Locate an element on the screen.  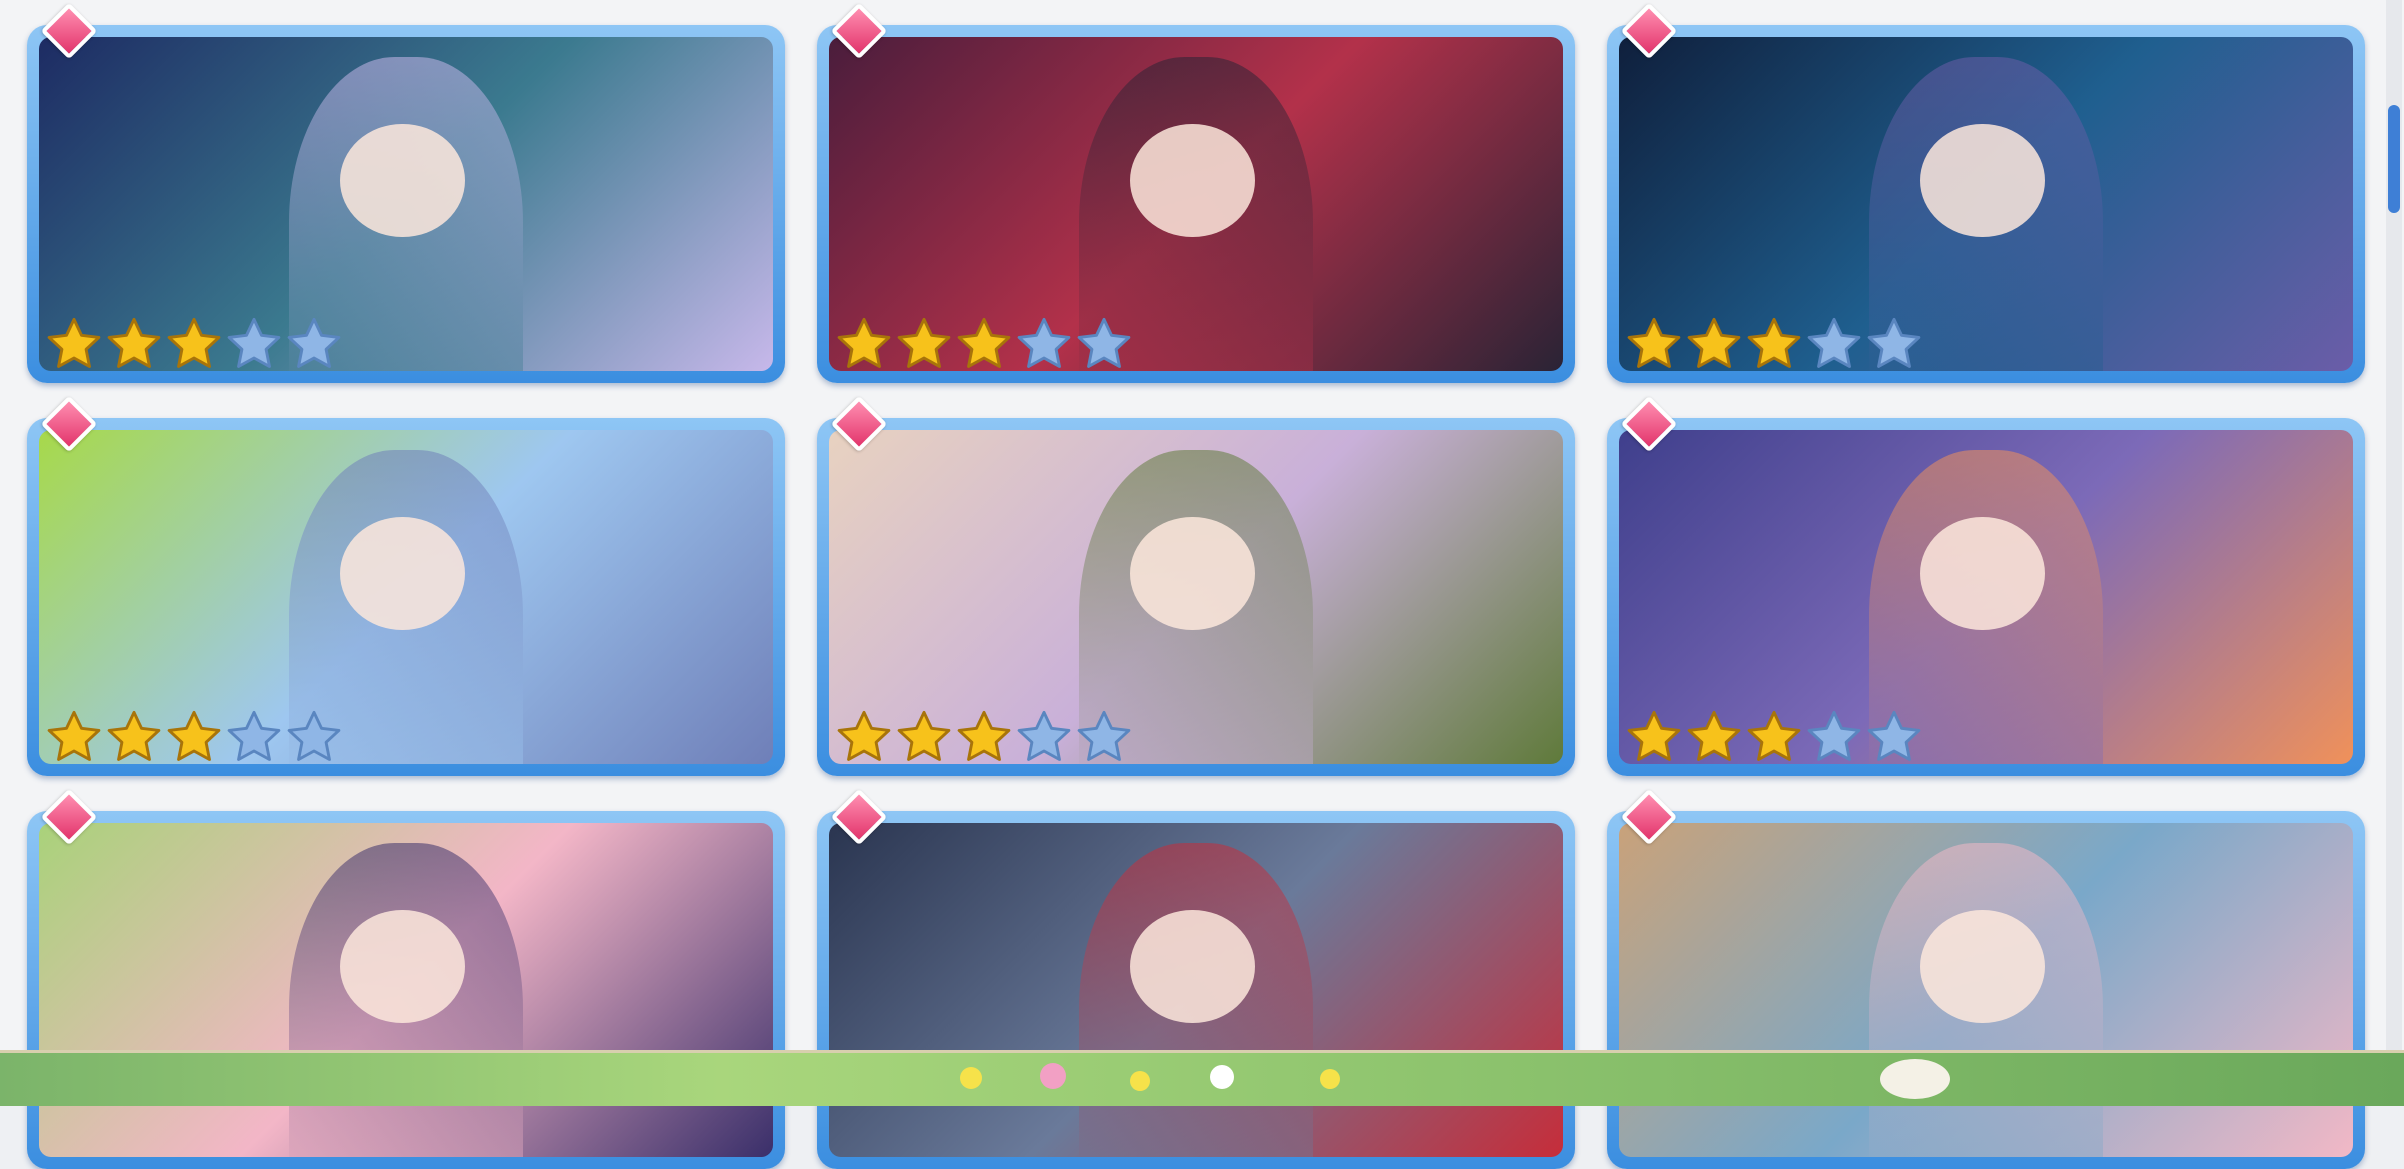
scrollbar is located at coordinates (2394, 525).